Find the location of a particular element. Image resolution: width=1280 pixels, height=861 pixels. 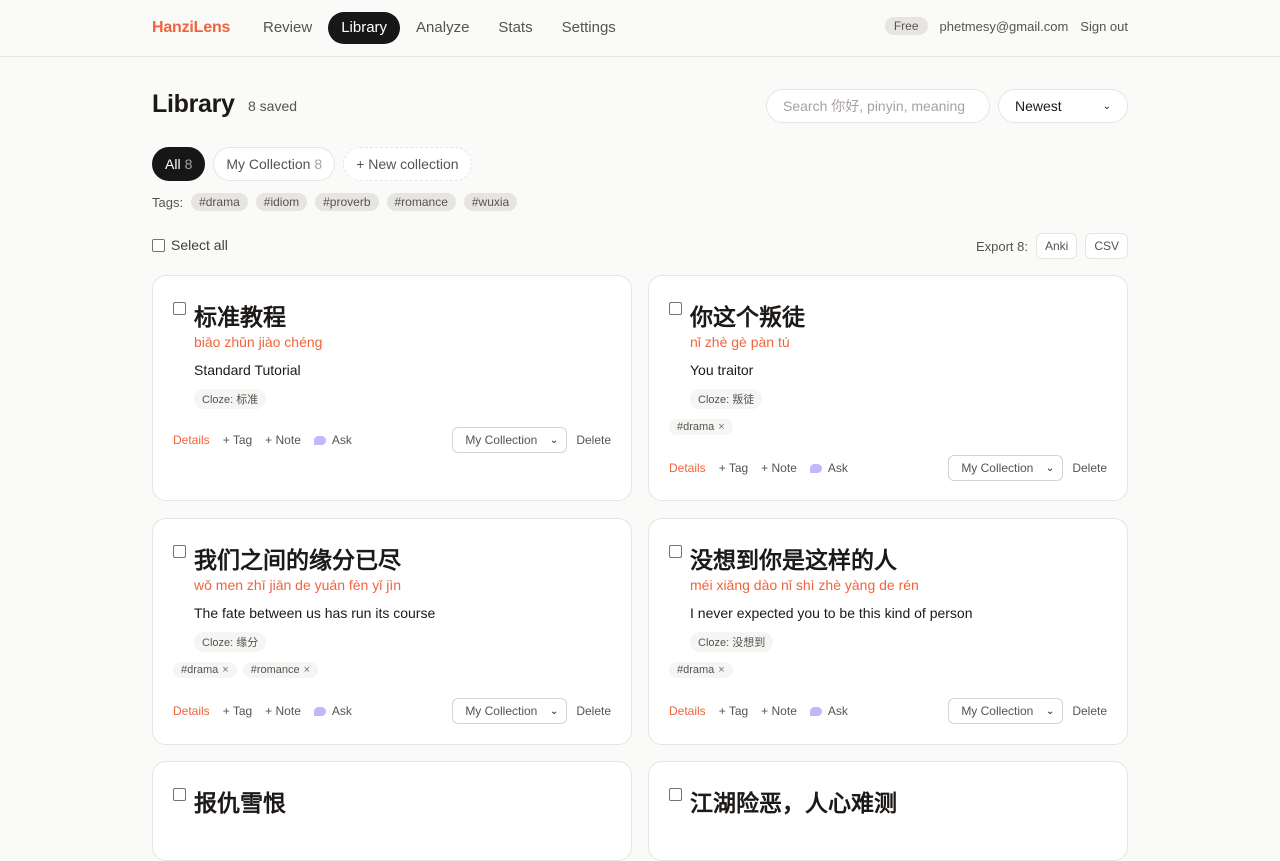

sign-out-link: Sign out is located at coordinates (1104, 26).